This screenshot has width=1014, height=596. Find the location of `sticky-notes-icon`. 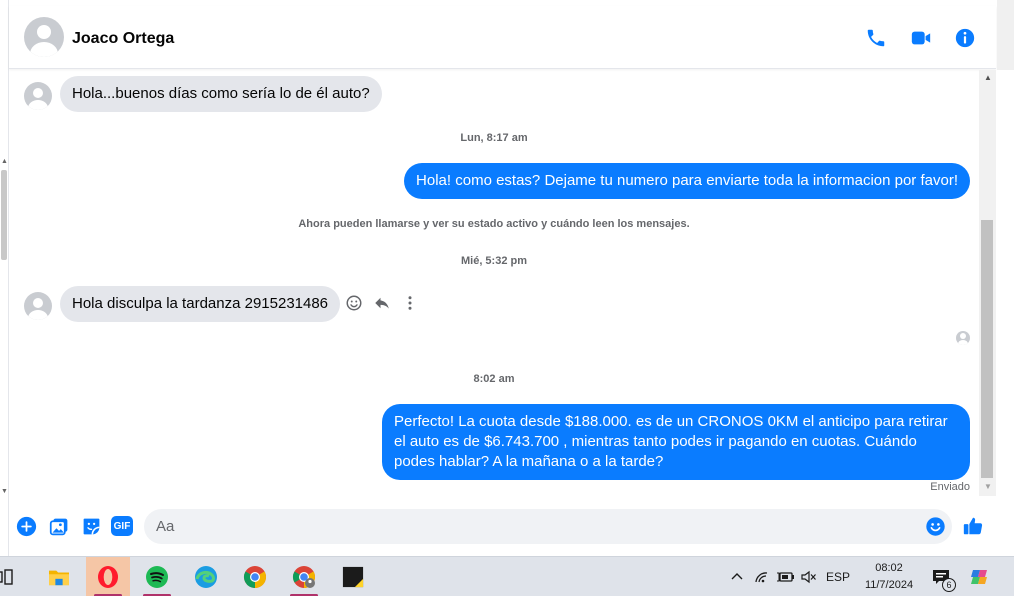

sticky-notes-icon is located at coordinates (353, 576).